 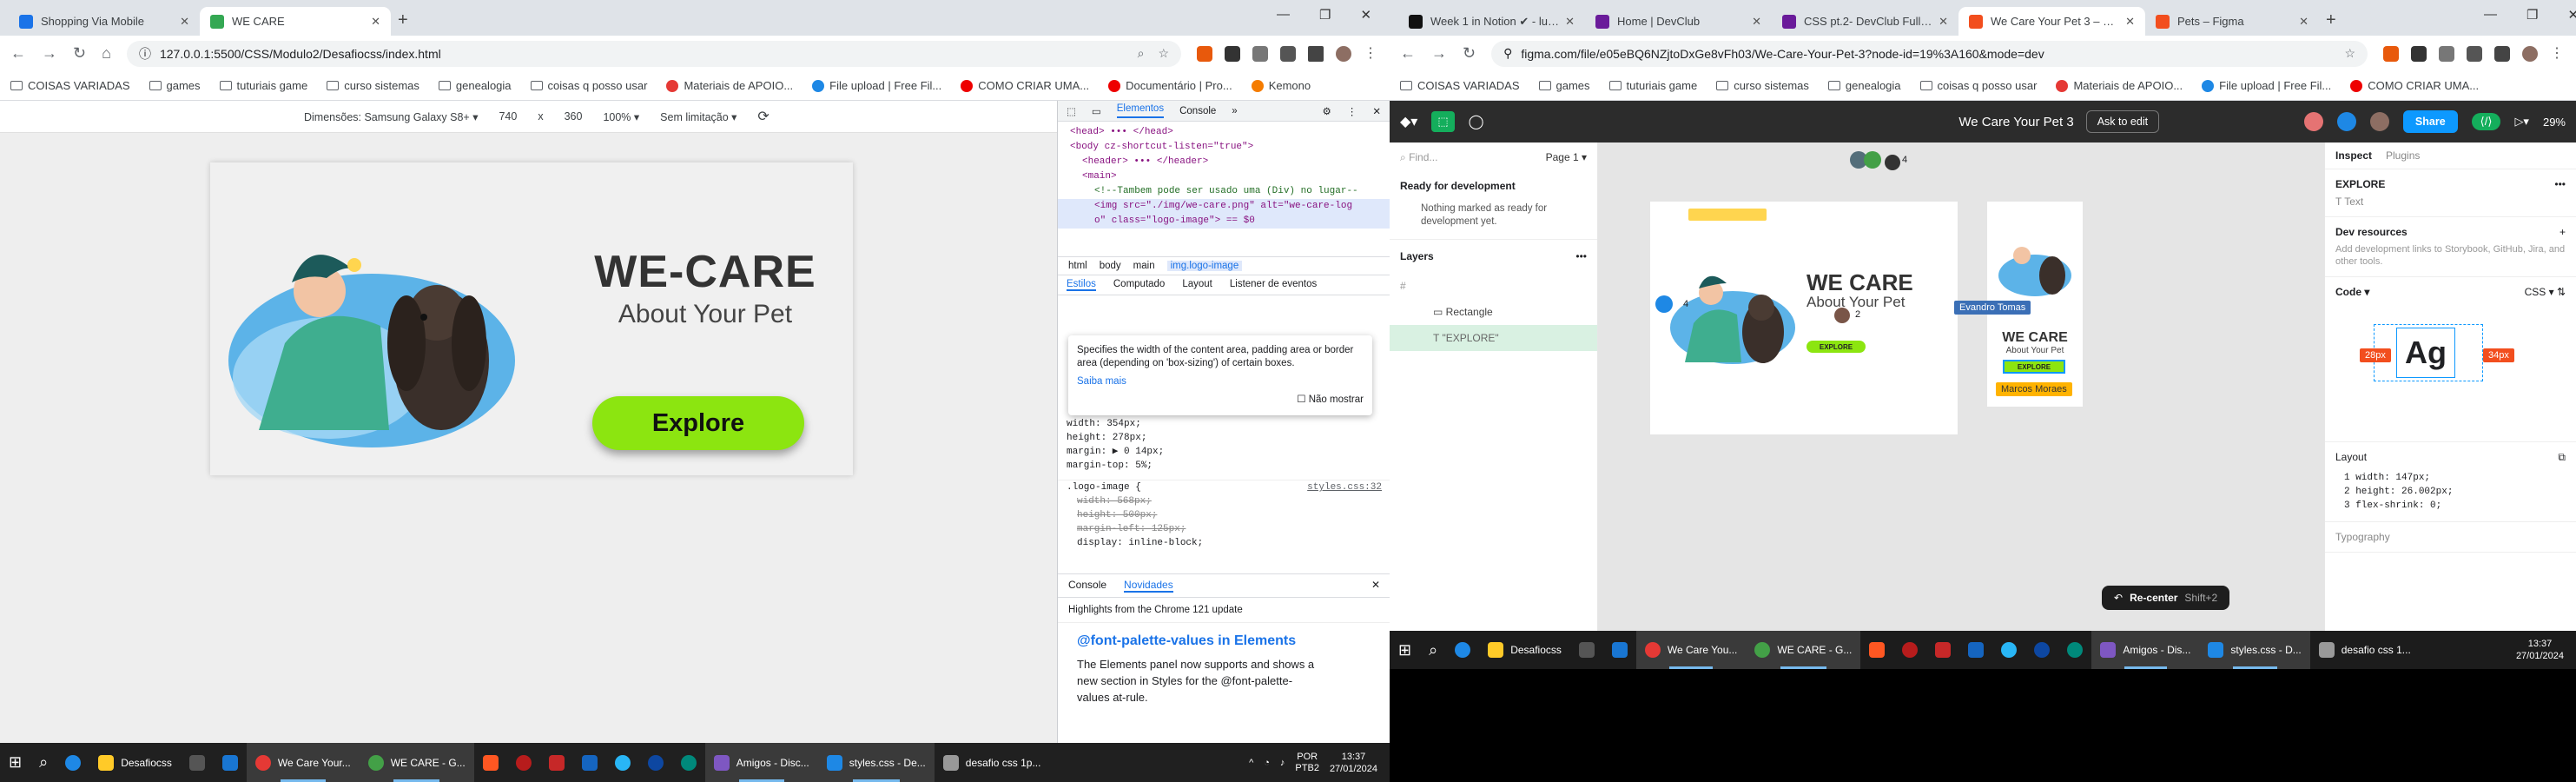 What do you see at coordinates (1316, 53) in the screenshot?
I see `sidebar-icon` at bounding box center [1316, 53].